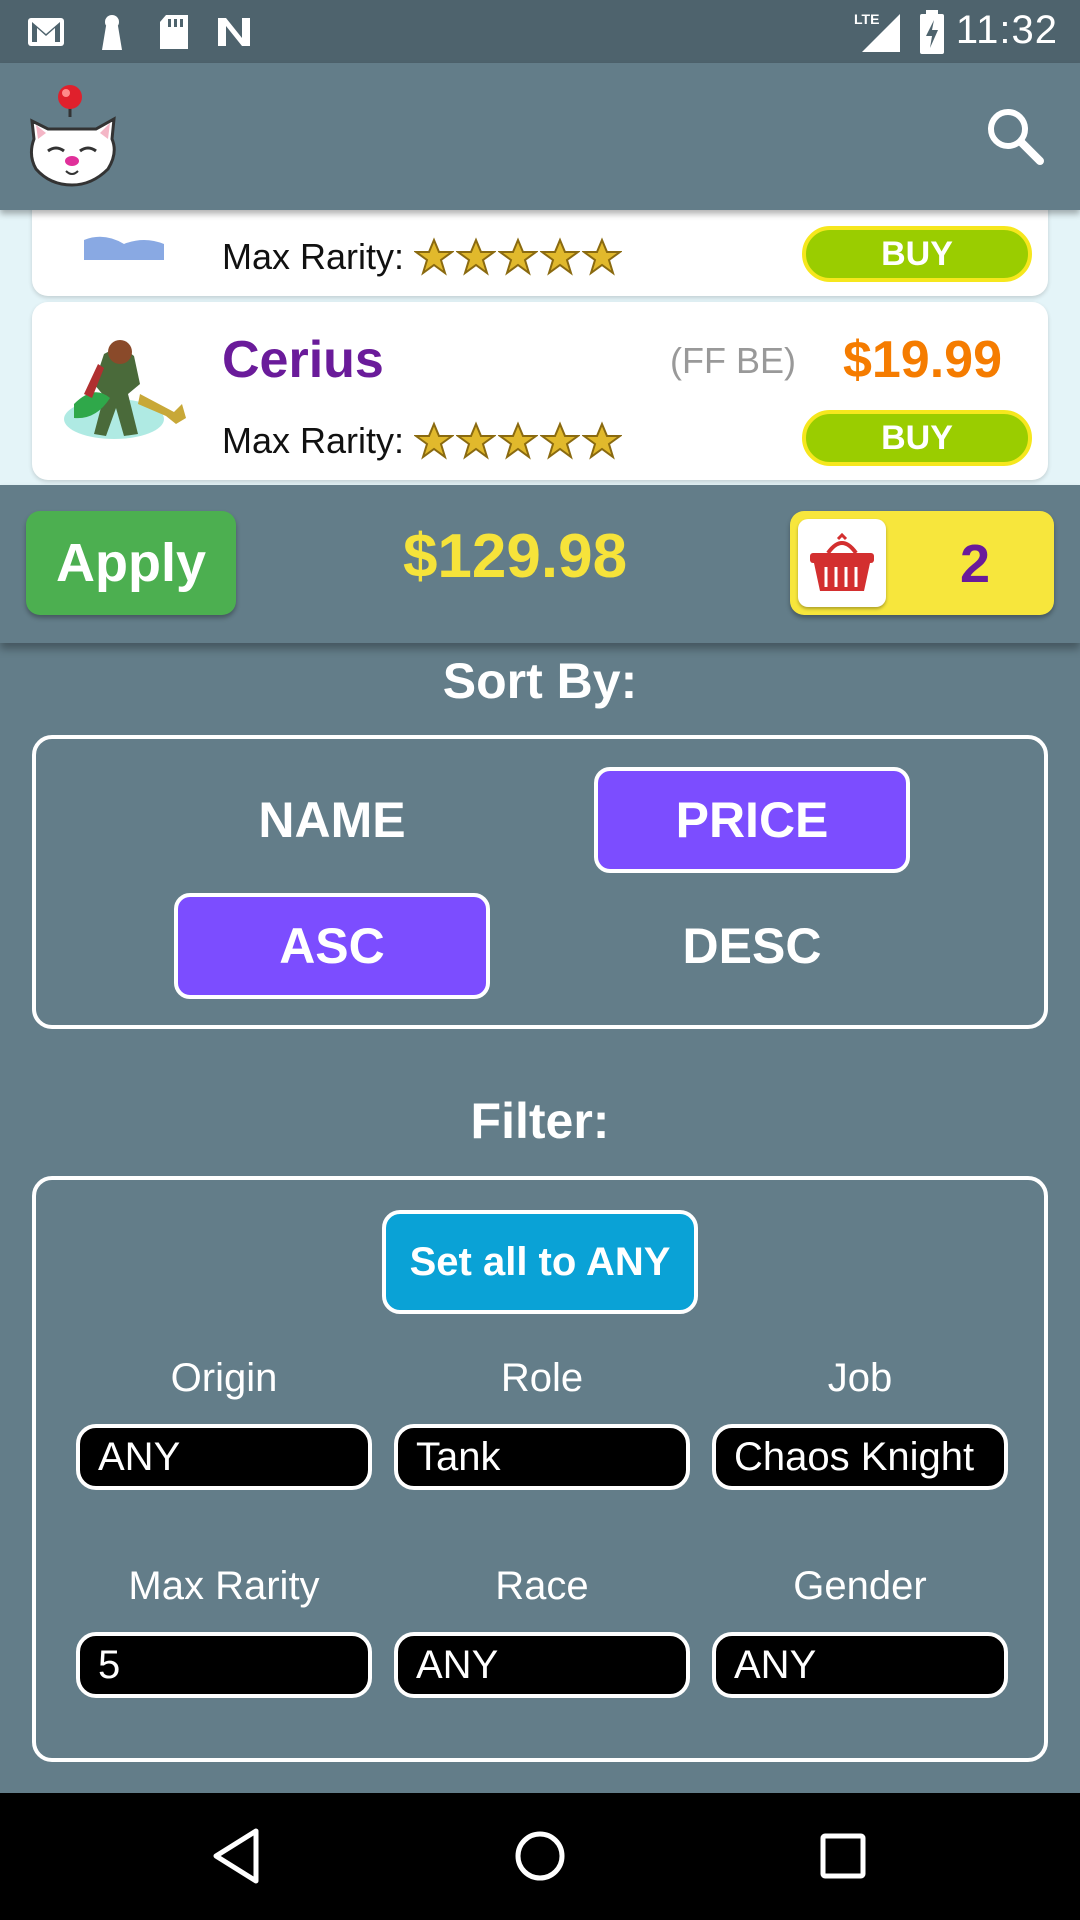 The image size is (1080, 1920). Describe the element at coordinates (975, 564) in the screenshot. I see `cart-count: 2` at that location.